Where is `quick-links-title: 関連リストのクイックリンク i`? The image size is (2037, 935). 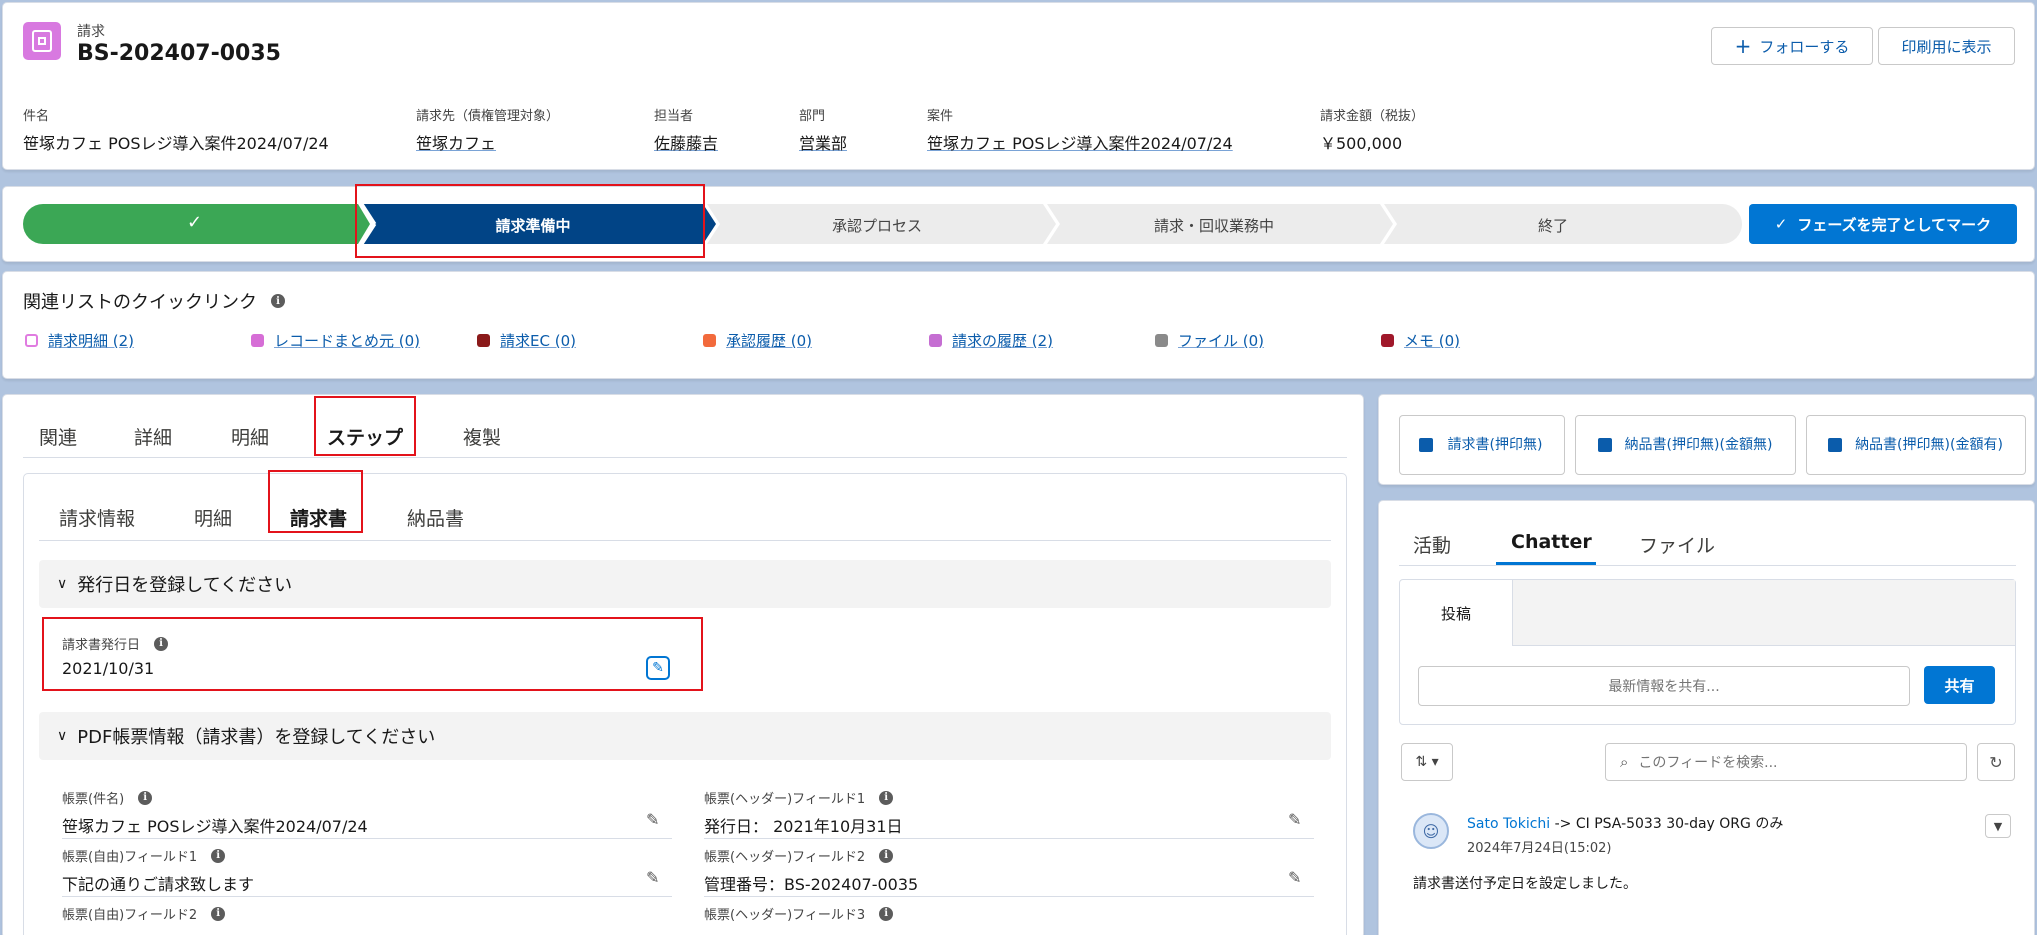 quick-links-title: 関連リストのクイックリンク i is located at coordinates (154, 301).